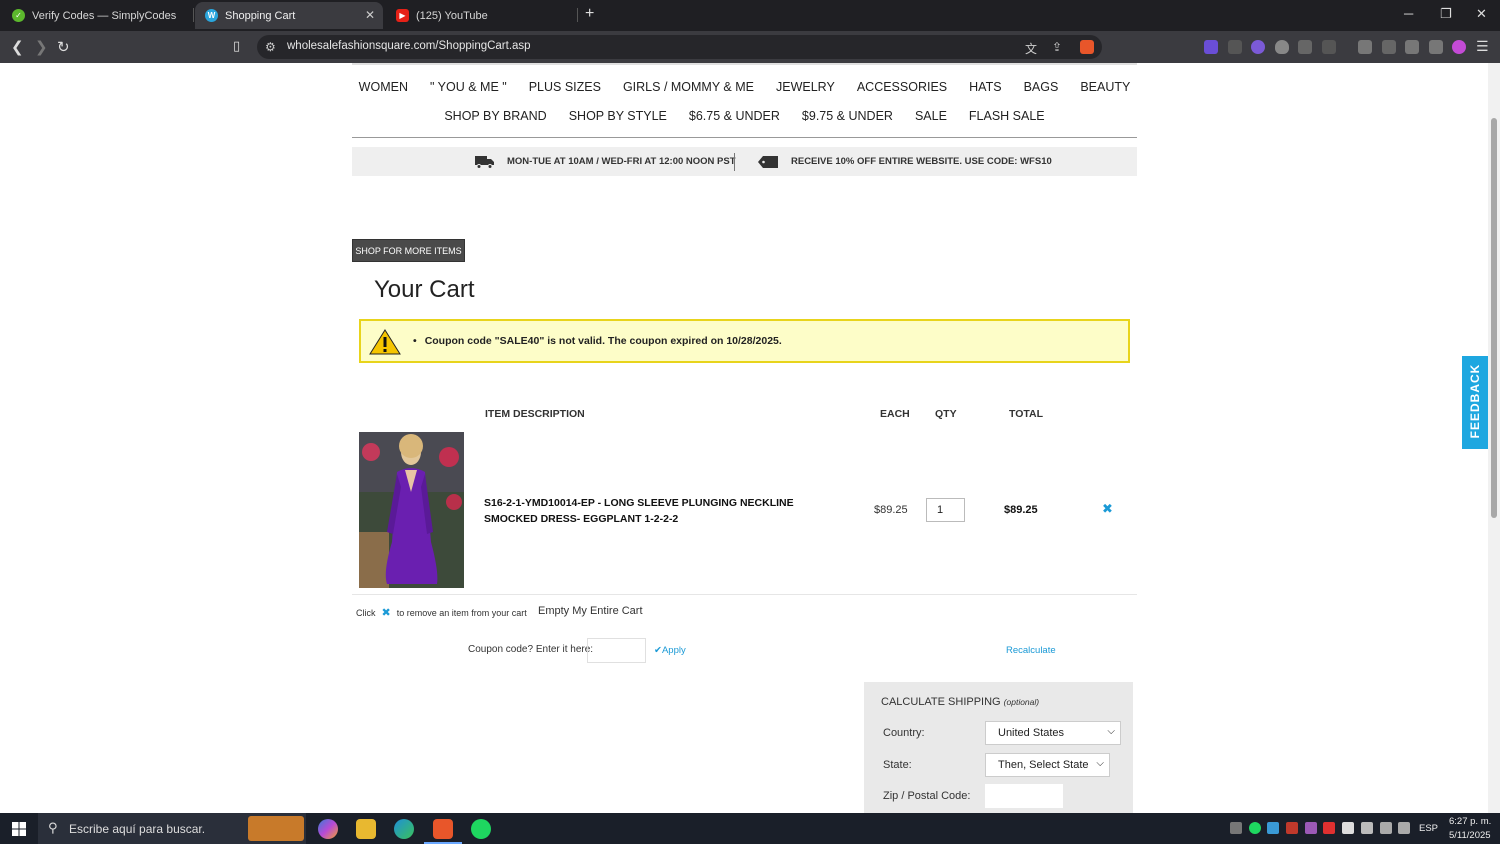 The image size is (1500, 844). I want to click on tab-youtube: ▶ (125) YouTube, so click(481, 15).